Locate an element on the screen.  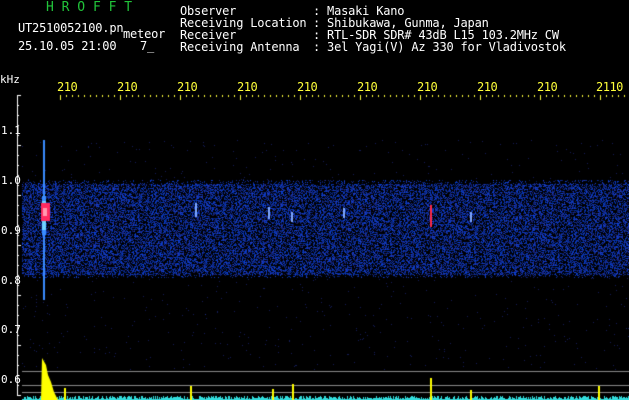
frequency-tick: 0.6 is located at coordinates (11, 379).